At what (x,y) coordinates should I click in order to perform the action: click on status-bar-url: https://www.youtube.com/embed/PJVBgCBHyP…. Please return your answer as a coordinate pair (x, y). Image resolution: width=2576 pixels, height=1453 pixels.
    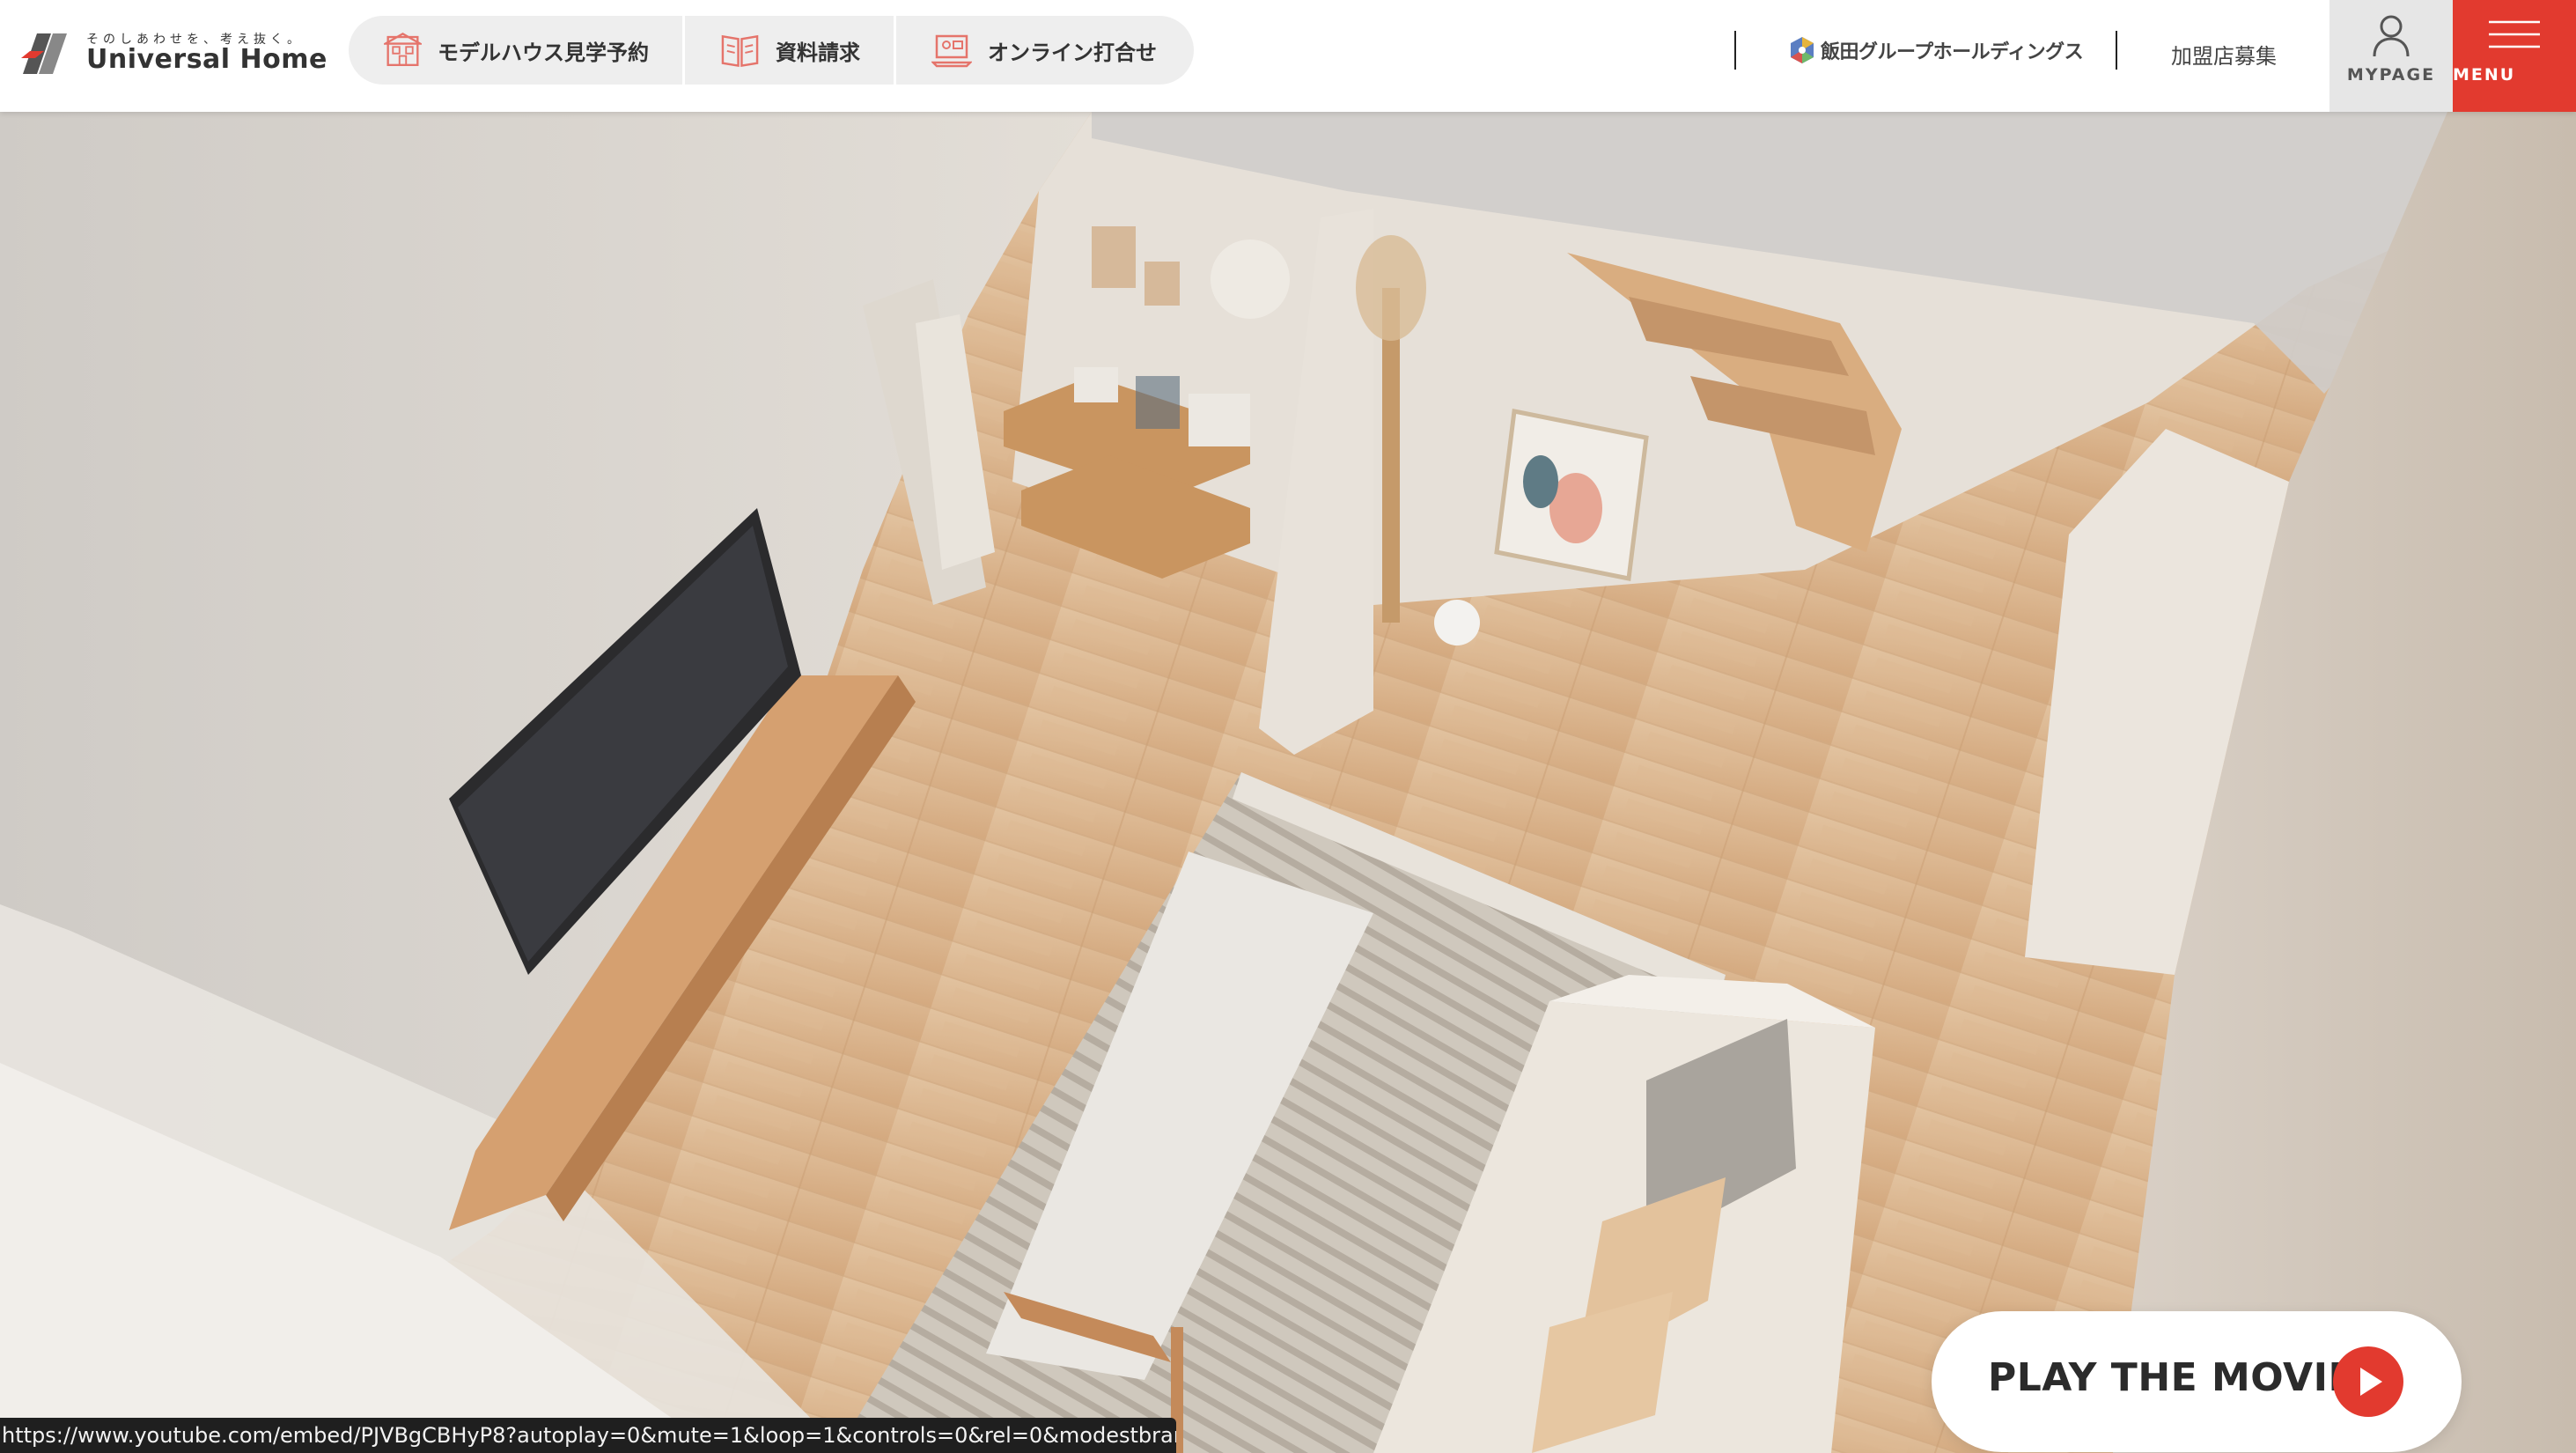
    Looking at the image, I should click on (588, 1435).